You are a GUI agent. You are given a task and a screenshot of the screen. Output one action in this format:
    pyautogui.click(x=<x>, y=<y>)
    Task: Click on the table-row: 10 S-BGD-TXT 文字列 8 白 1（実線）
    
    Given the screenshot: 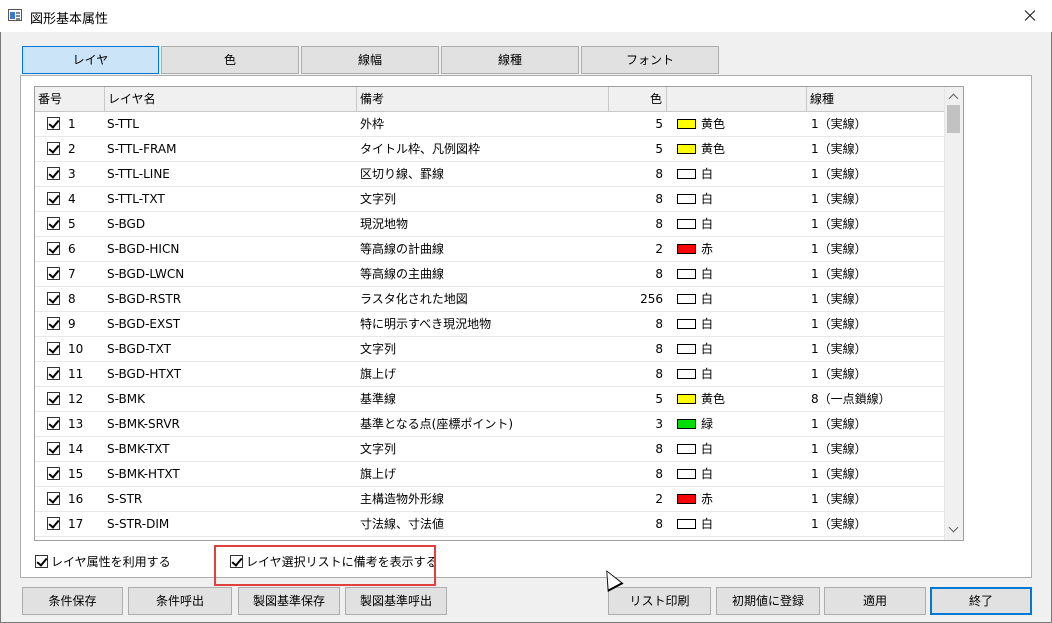 What is the action you would take?
    pyautogui.click(x=490, y=349)
    